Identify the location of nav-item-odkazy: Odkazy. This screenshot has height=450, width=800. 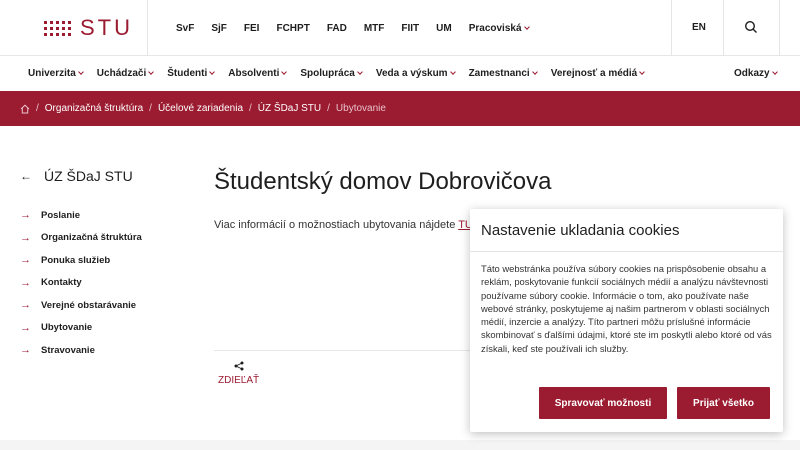
(756, 73).